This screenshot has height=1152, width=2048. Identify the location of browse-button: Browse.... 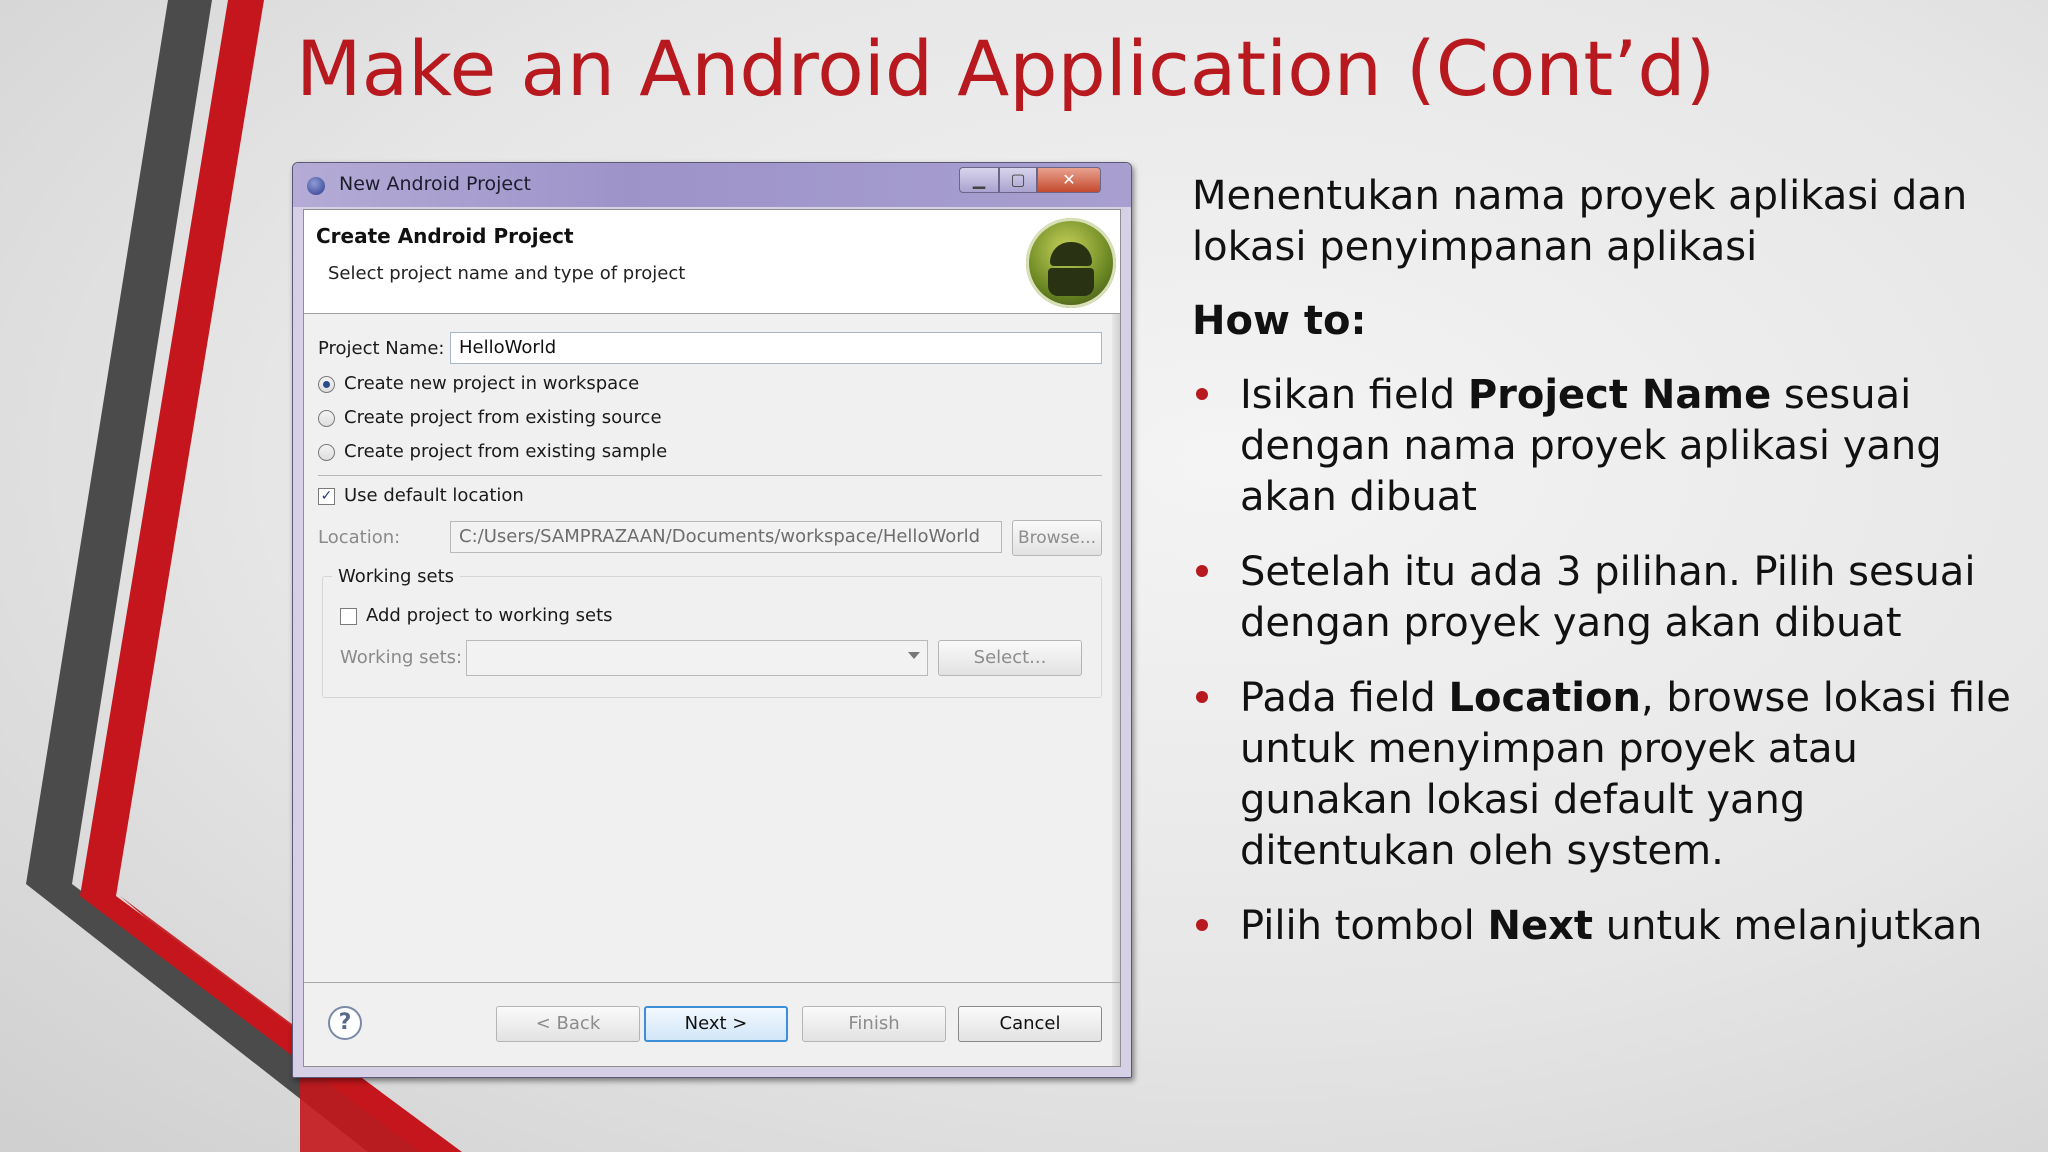
(1057, 538).